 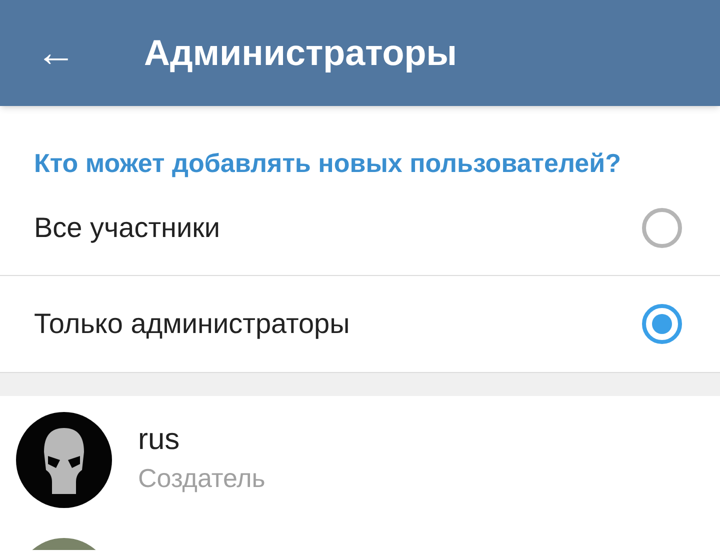 I want to click on admin-role: Создатель, so click(x=202, y=478).